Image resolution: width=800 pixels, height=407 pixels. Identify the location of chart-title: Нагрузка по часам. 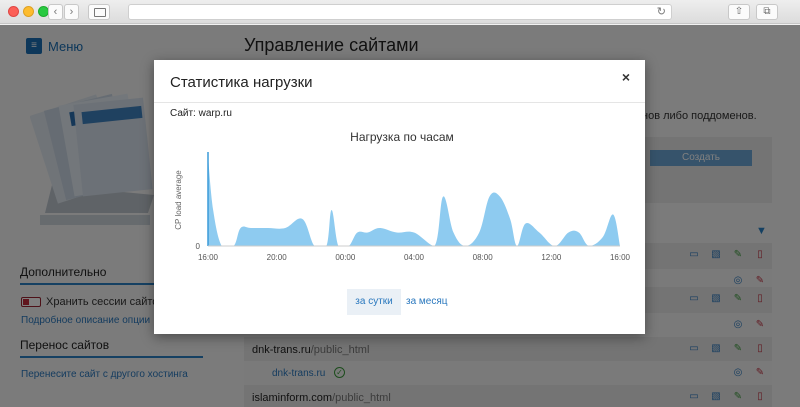
(402, 137).